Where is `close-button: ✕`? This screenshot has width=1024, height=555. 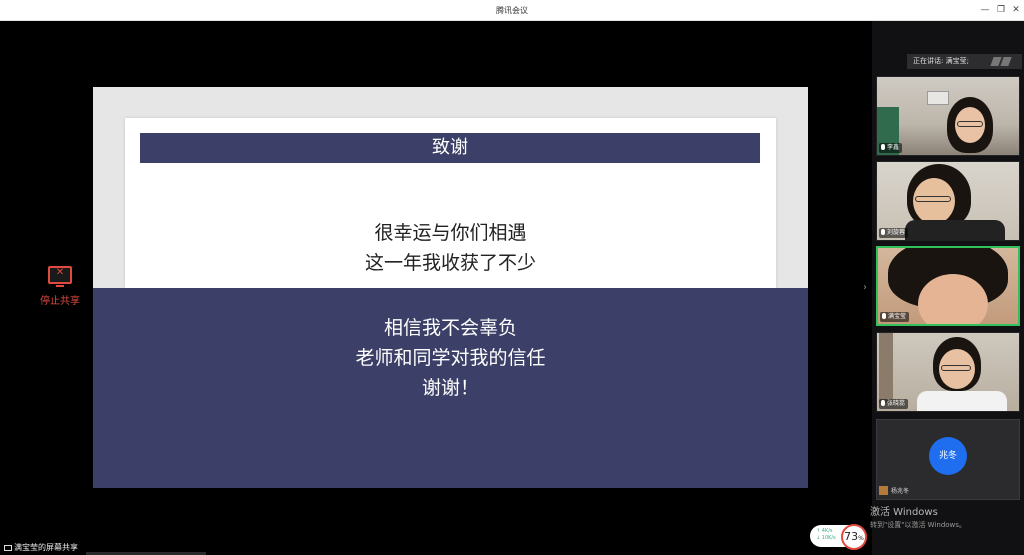 close-button: ✕ is located at coordinates (1015, 10).